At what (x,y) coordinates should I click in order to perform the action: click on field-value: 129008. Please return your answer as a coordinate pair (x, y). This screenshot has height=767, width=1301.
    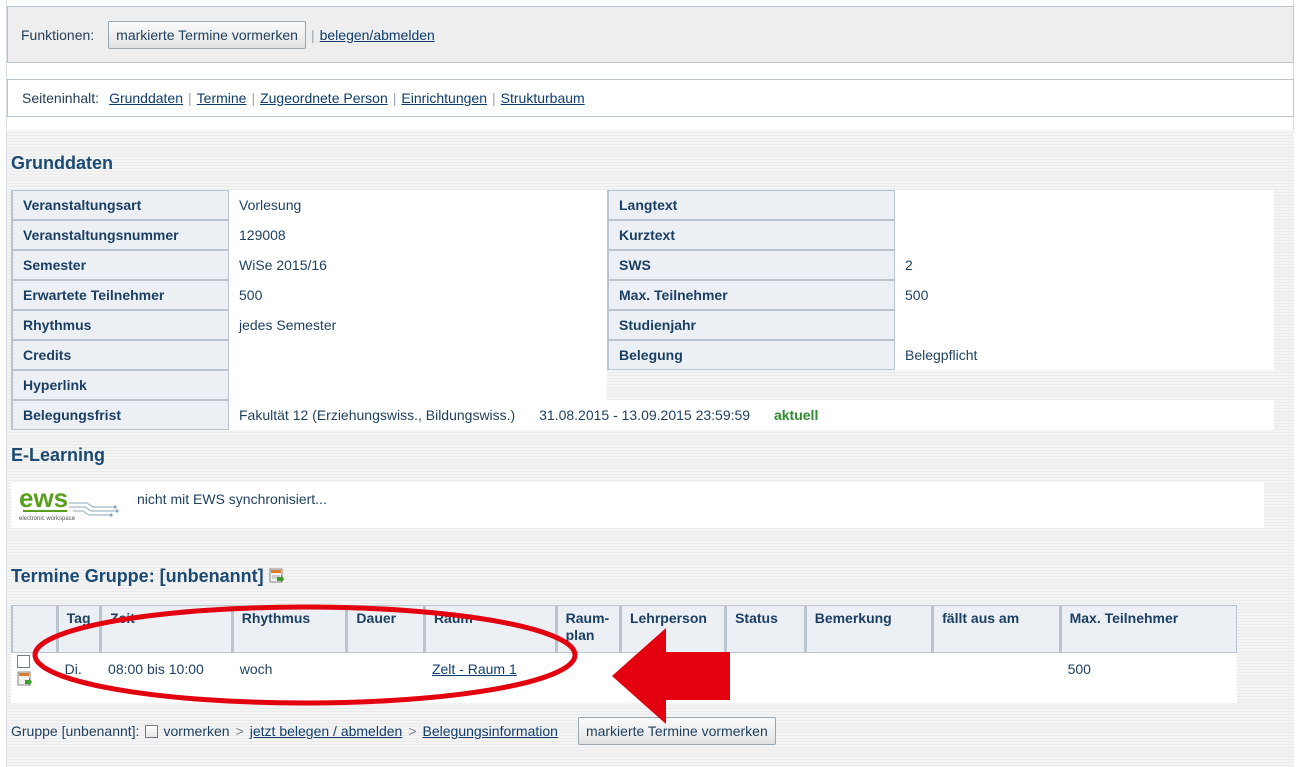
    Looking at the image, I should click on (418, 235).